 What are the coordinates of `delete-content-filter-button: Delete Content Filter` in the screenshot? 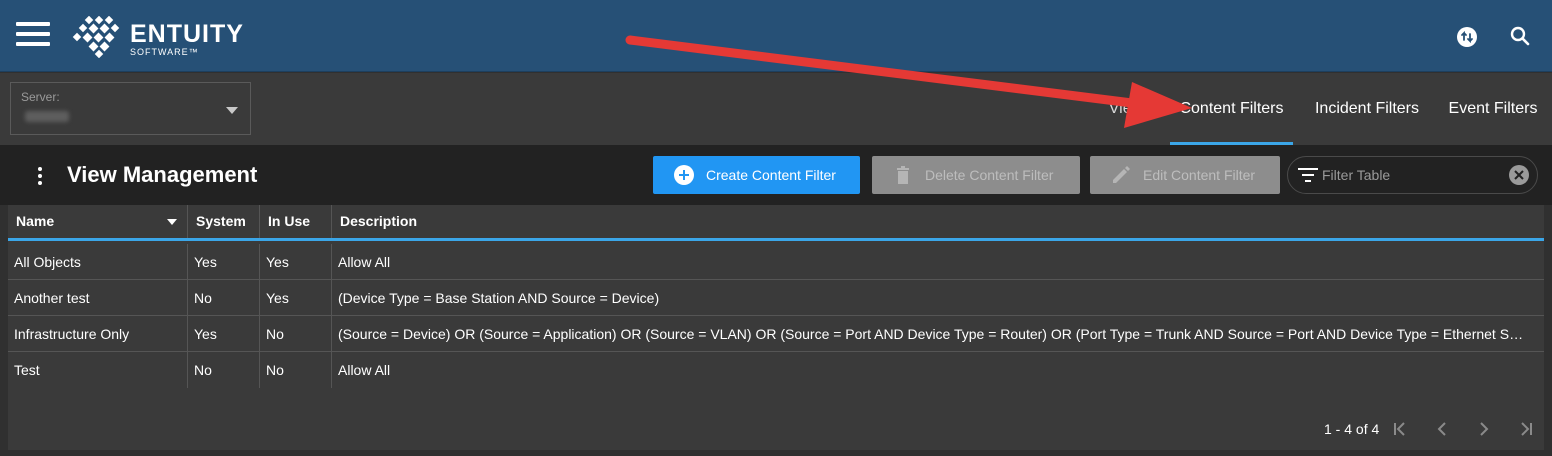 It's located at (976, 175).